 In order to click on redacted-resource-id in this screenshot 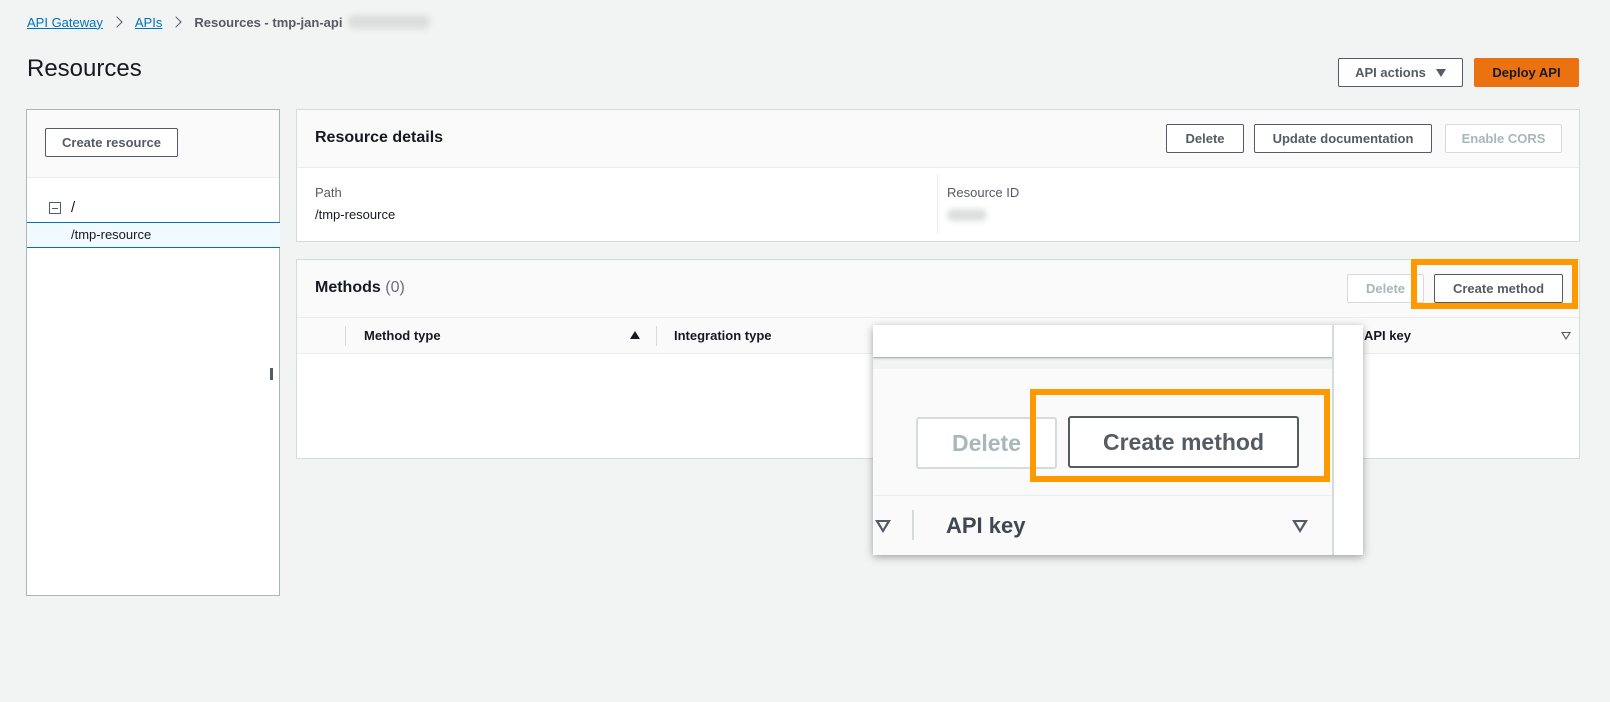, I will do `click(967, 215)`.